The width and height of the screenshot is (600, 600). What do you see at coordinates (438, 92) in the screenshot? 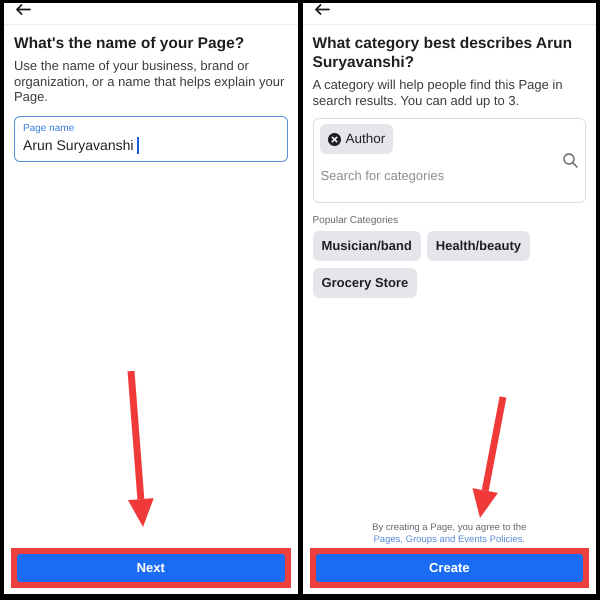
I see `description-text: A category will help people find this Page in search results. You can add up to 3.` at bounding box center [438, 92].